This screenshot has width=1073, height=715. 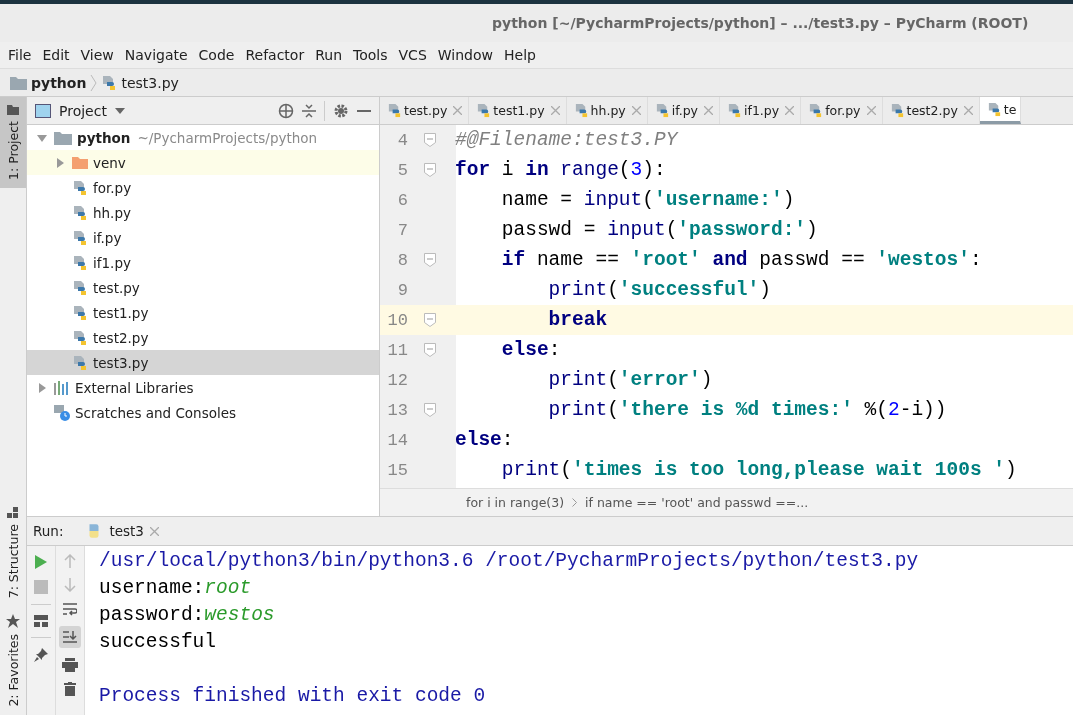 I want to click on delete-icon, so click(x=70, y=689).